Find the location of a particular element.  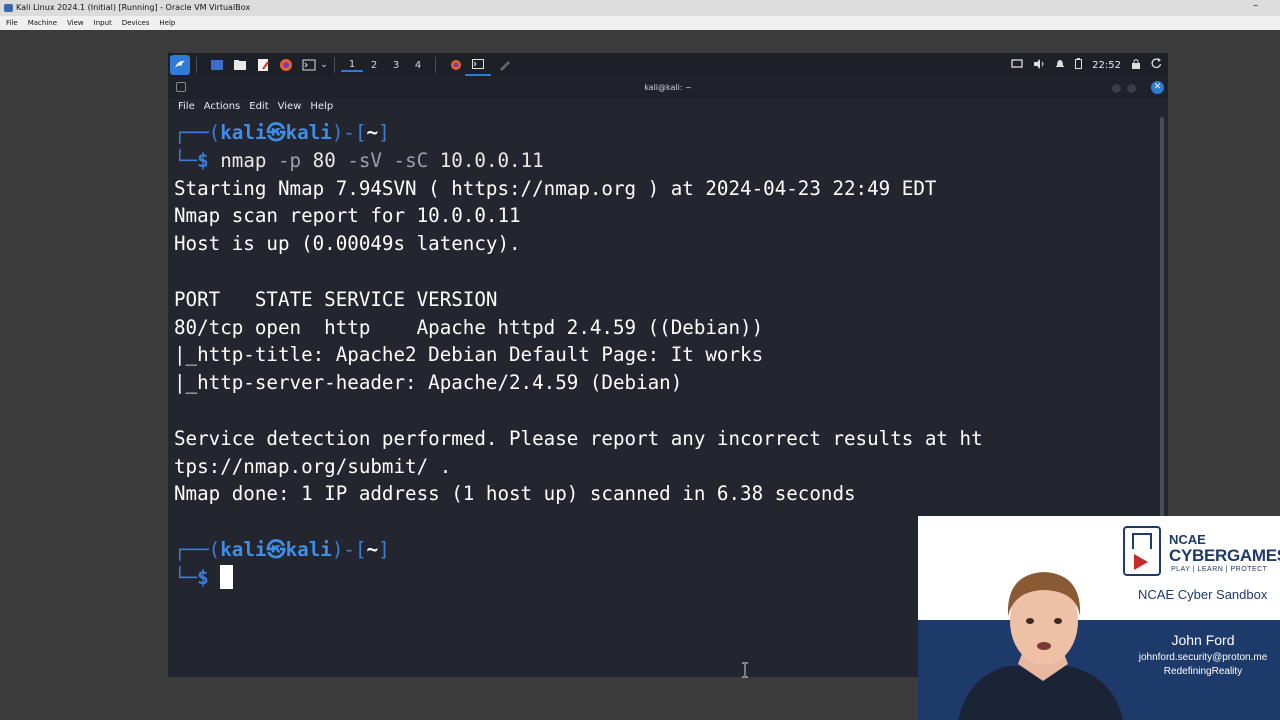

lock-icon is located at coordinates (1136, 65).